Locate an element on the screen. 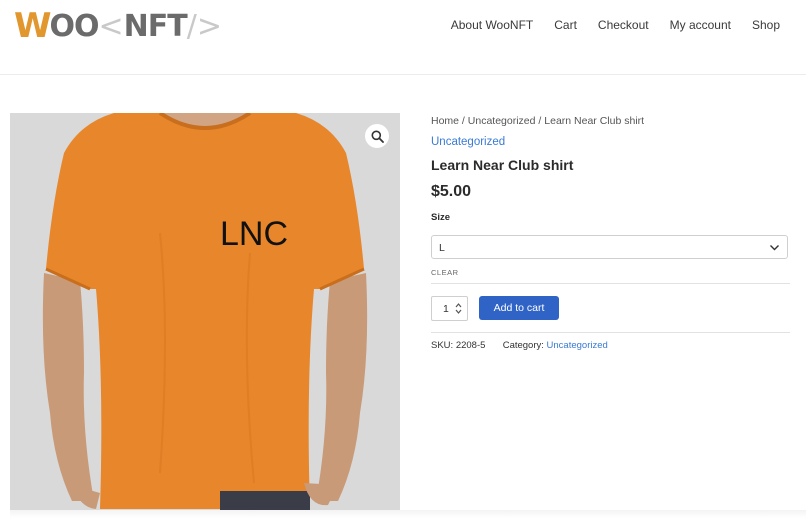 The width and height of the screenshot is (806, 518). shirt-logo-text: LNC is located at coordinates (254, 234).